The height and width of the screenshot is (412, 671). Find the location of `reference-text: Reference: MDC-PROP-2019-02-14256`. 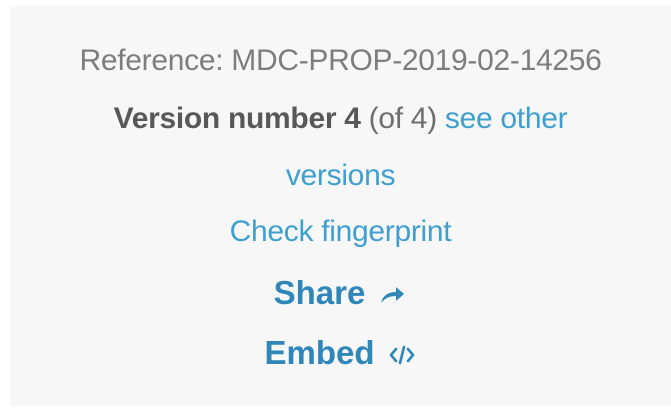

reference-text: Reference: MDC-PROP-2019-02-14256 is located at coordinates (340, 60).